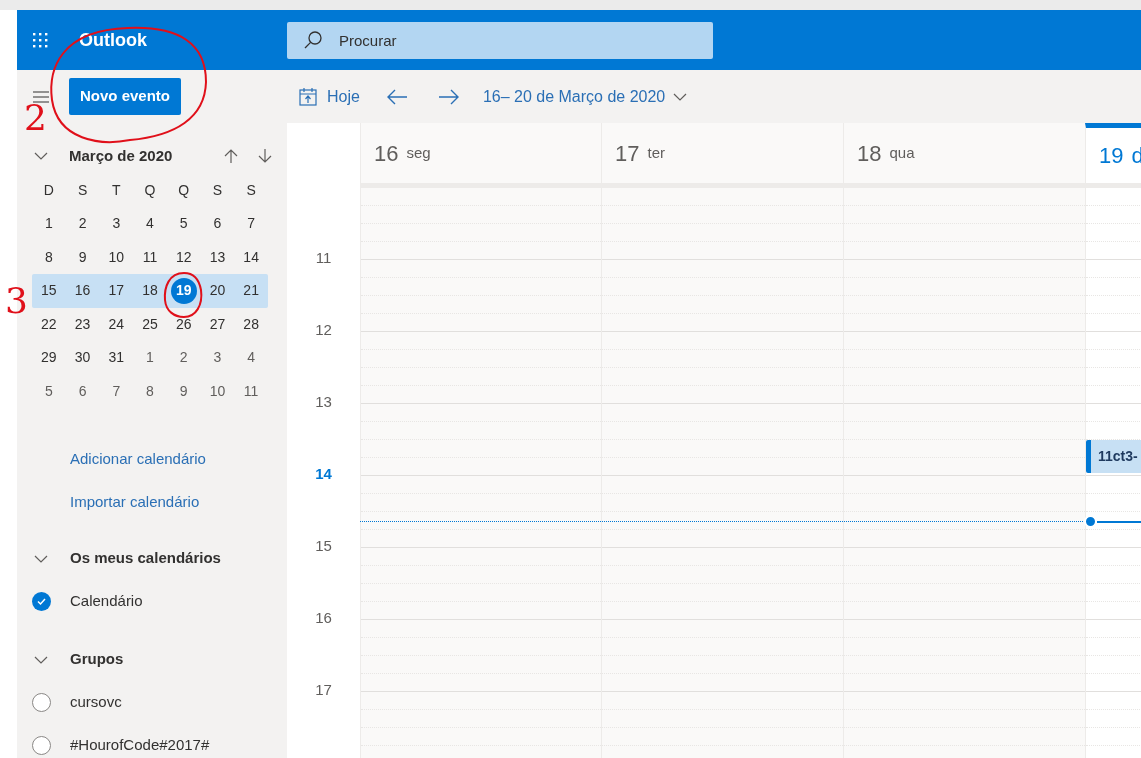 This screenshot has width=1141, height=758. Describe the element at coordinates (97, 659) in the screenshot. I see `section-title: Grupos` at that location.